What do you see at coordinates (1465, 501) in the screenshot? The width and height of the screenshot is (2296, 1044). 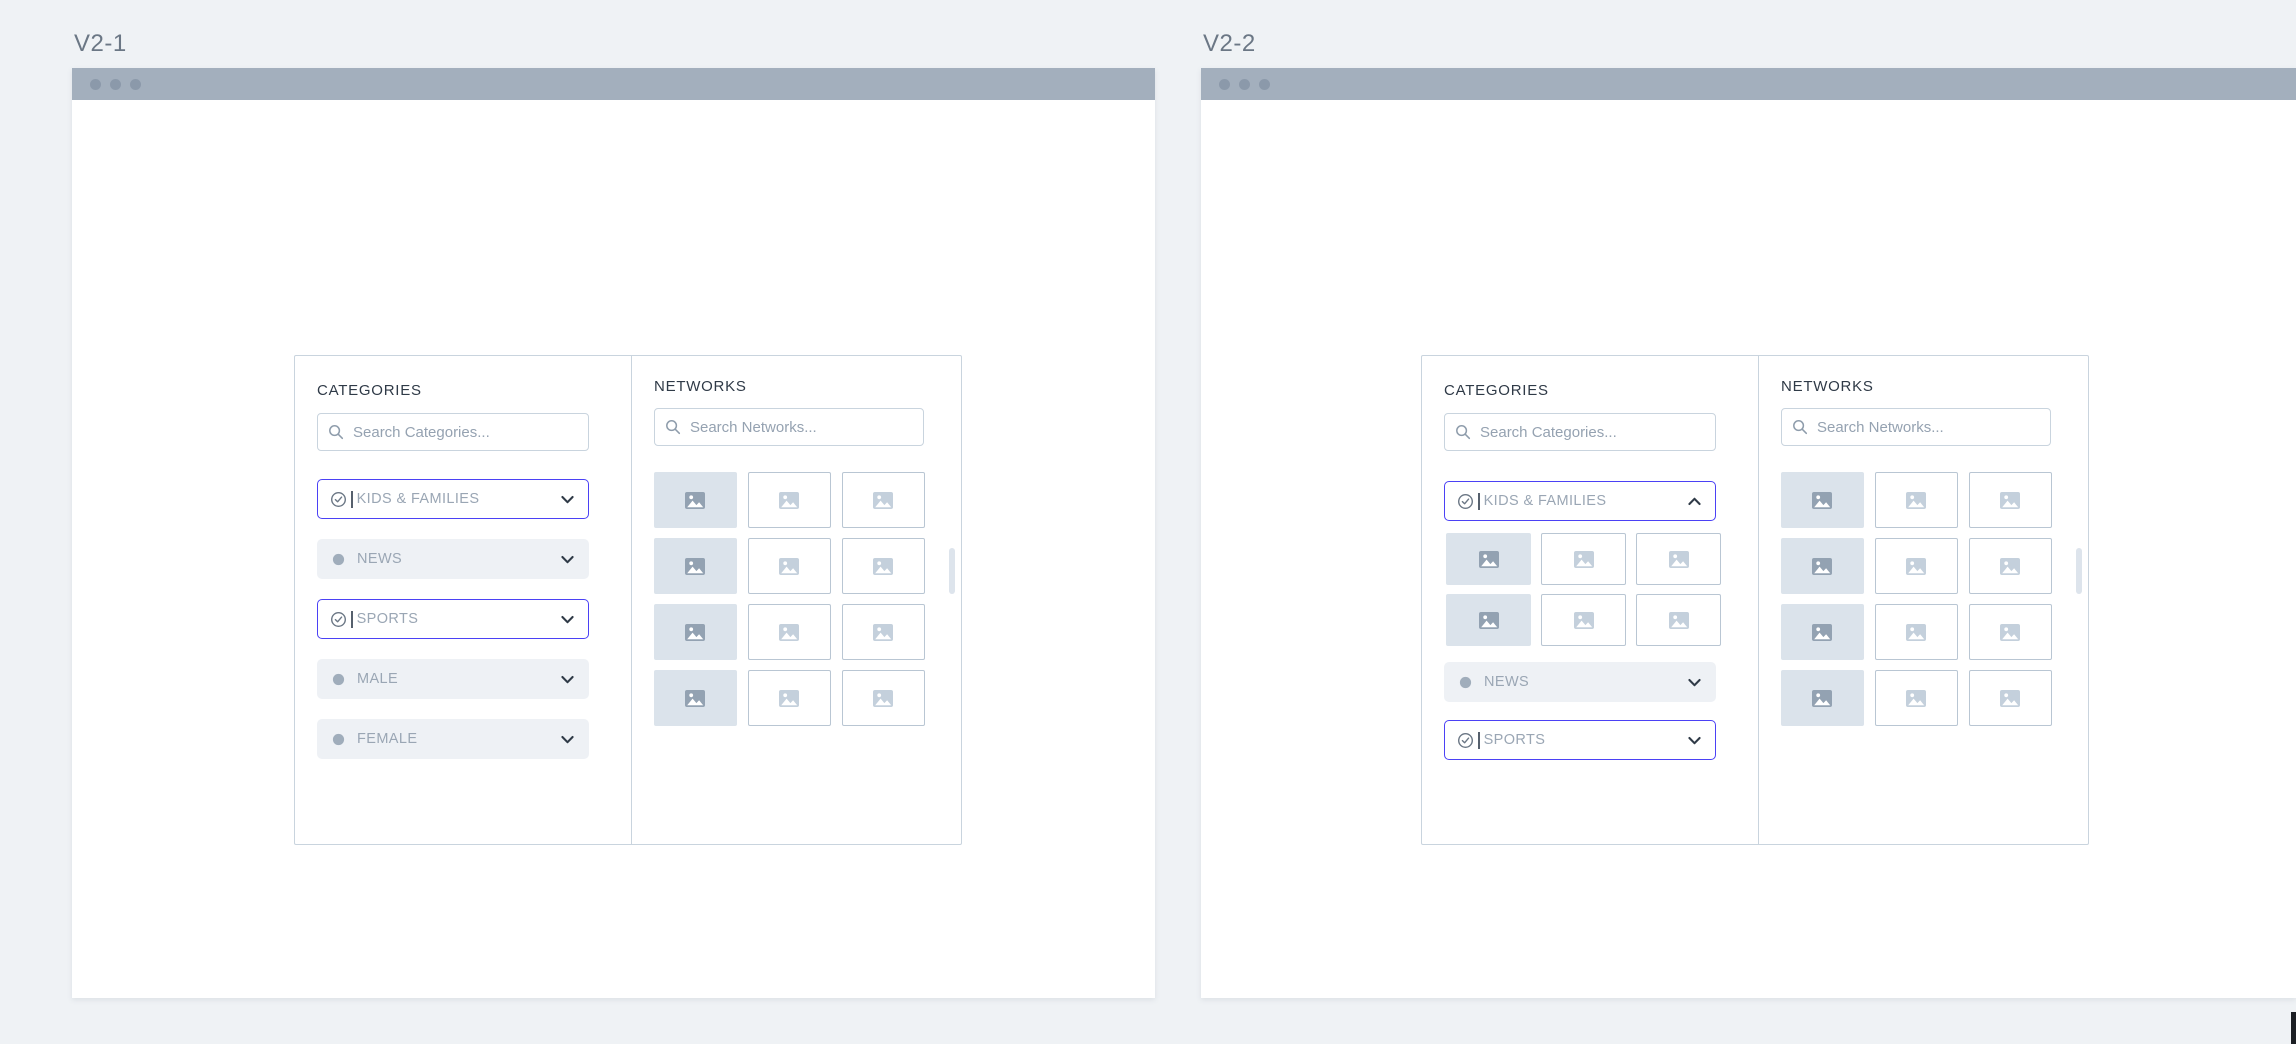 I see `check-circle-icon` at bounding box center [1465, 501].